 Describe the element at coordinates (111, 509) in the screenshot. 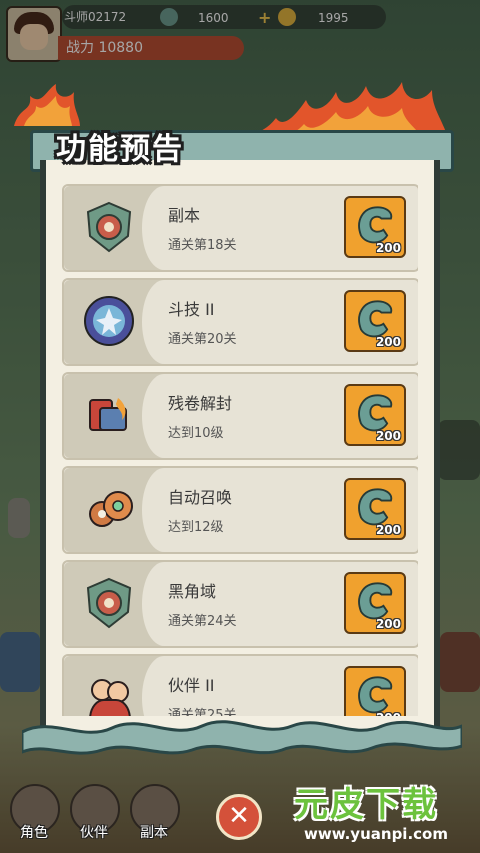

I see `auto-summon-gear-icon` at that location.